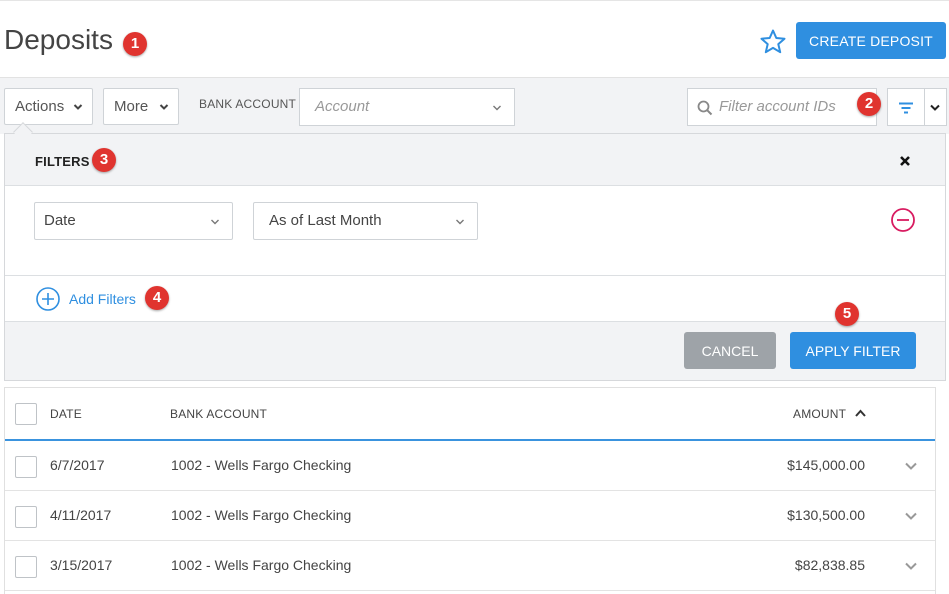 The height and width of the screenshot is (594, 949). Describe the element at coordinates (135, 44) in the screenshot. I see `callout-badge-1: 1` at that location.